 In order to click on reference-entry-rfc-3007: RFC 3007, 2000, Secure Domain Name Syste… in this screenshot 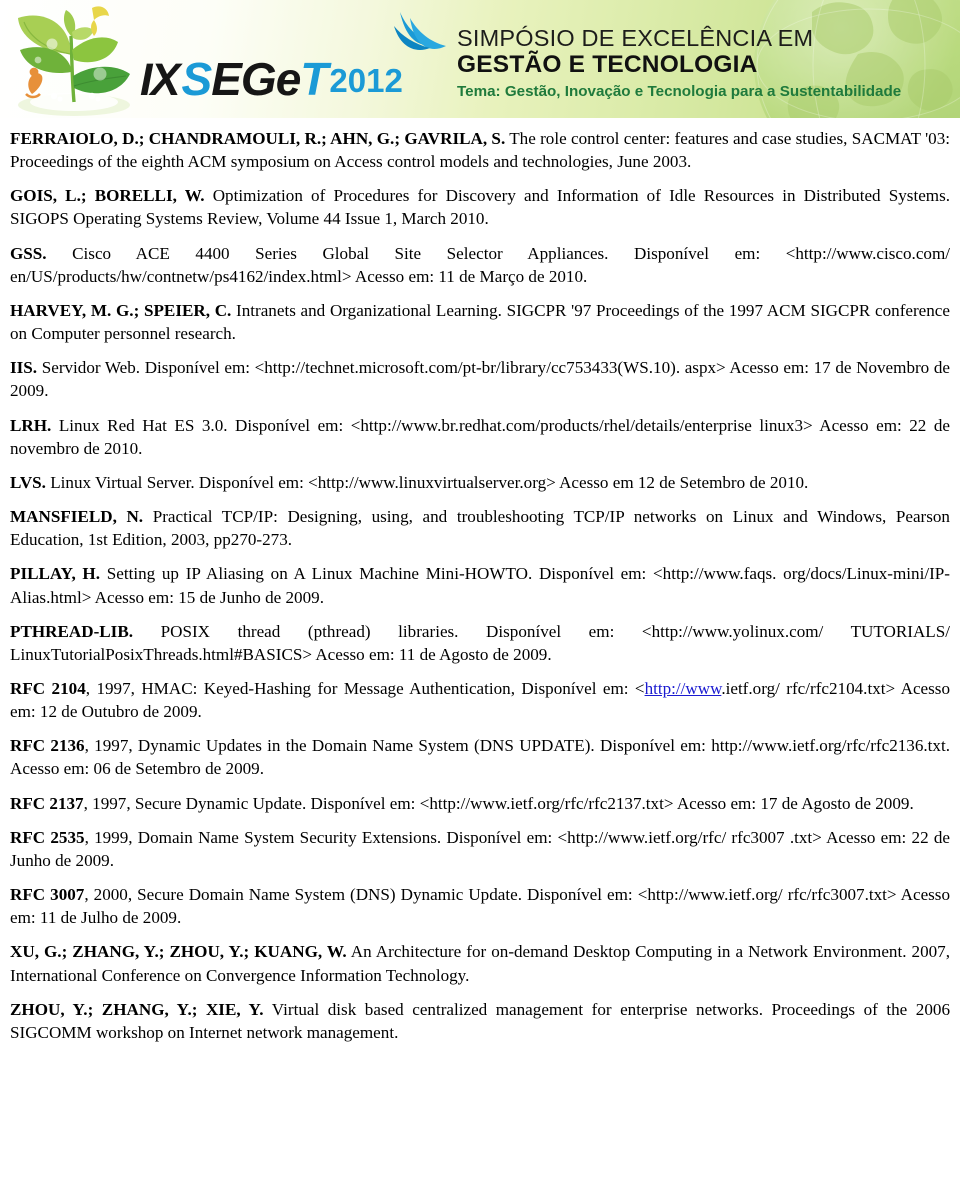, I will do `click(480, 906)`.